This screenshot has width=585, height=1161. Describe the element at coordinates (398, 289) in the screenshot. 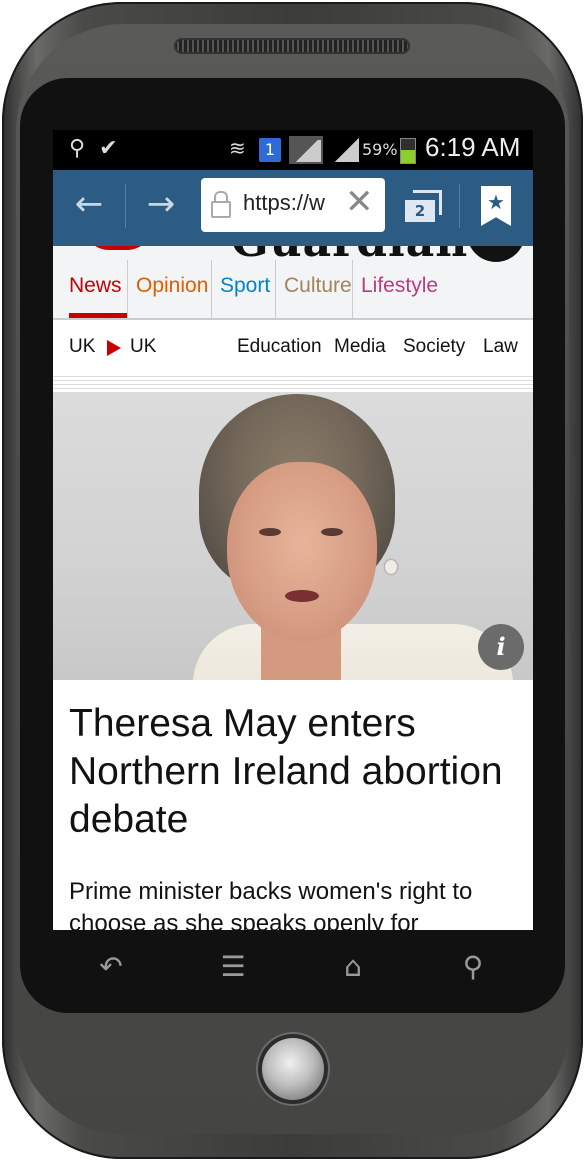

I see `pillar-lifestyle: Lifestyle` at that location.